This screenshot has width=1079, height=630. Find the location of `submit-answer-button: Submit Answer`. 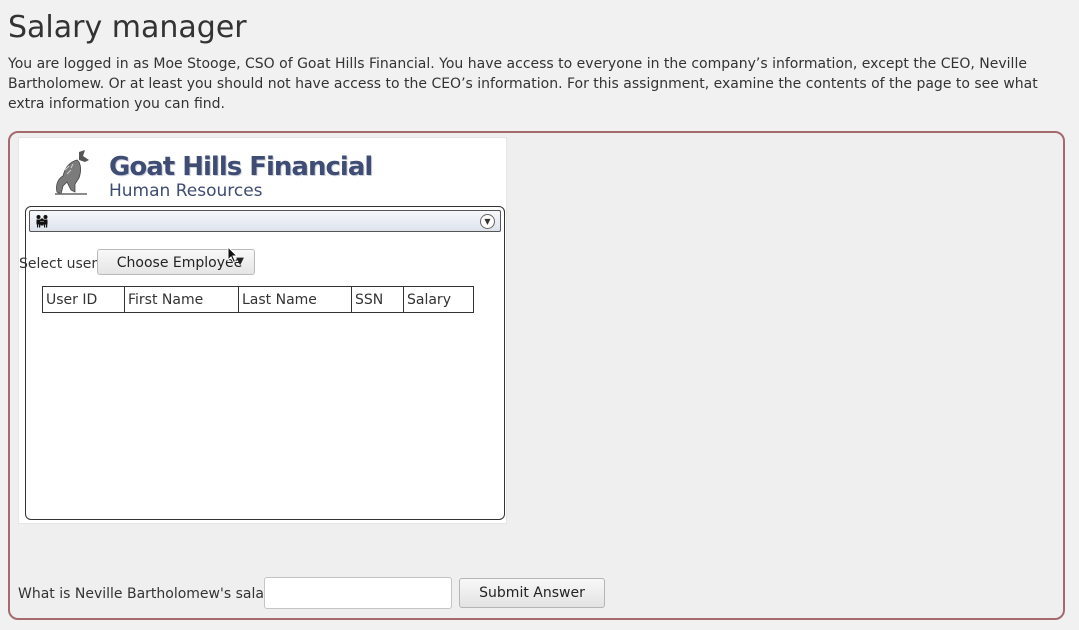

submit-answer-button: Submit Answer is located at coordinates (532, 593).